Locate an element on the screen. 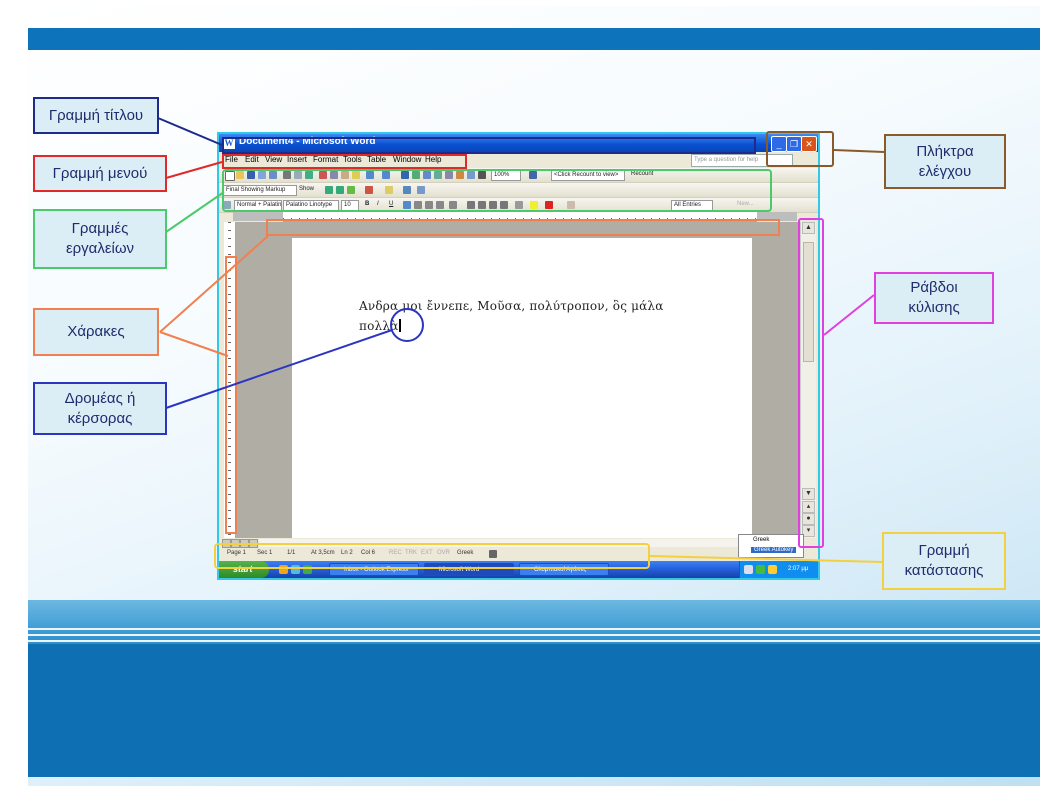 Image resolution: width=1045 pixels, height=794 pixels. callout-menu-bar-text: Γραμμή μενού is located at coordinates (100, 173).